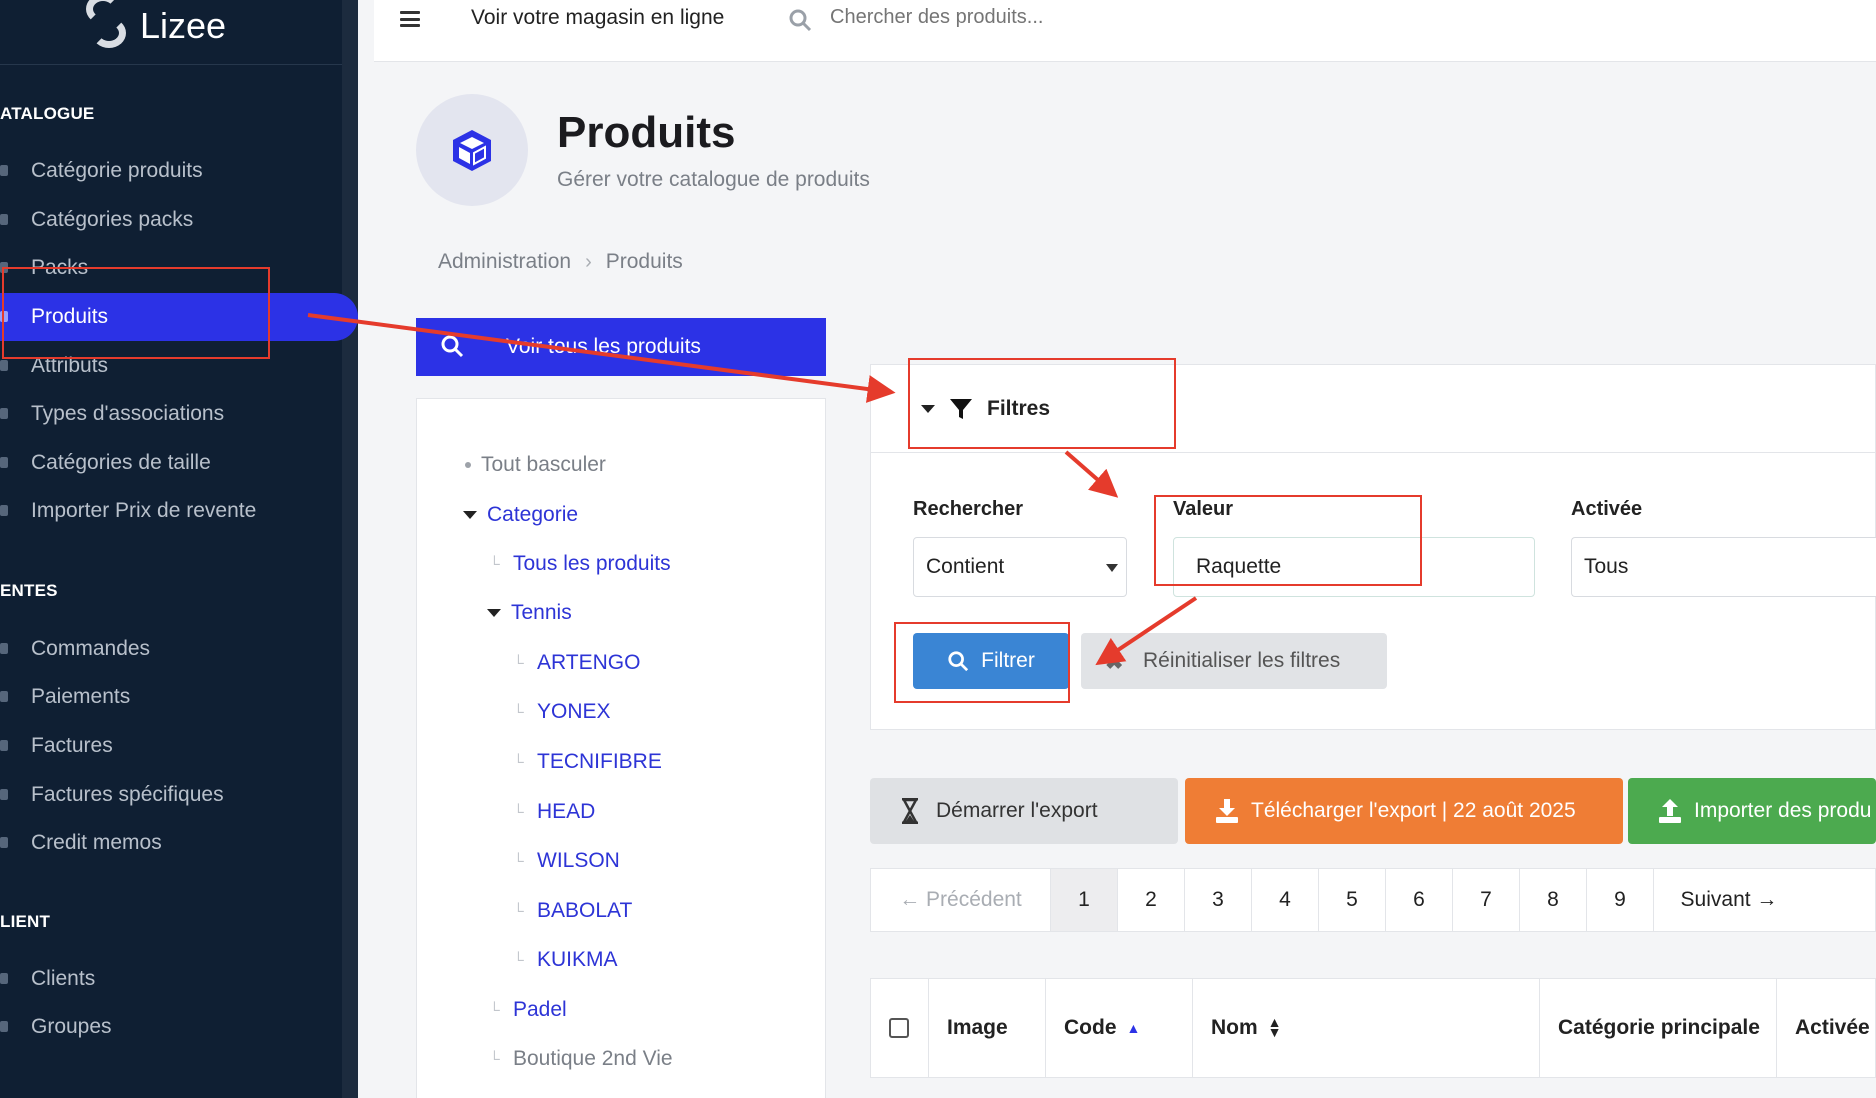 The height and width of the screenshot is (1098, 1876). I want to click on users-icon, so click(4, 978).